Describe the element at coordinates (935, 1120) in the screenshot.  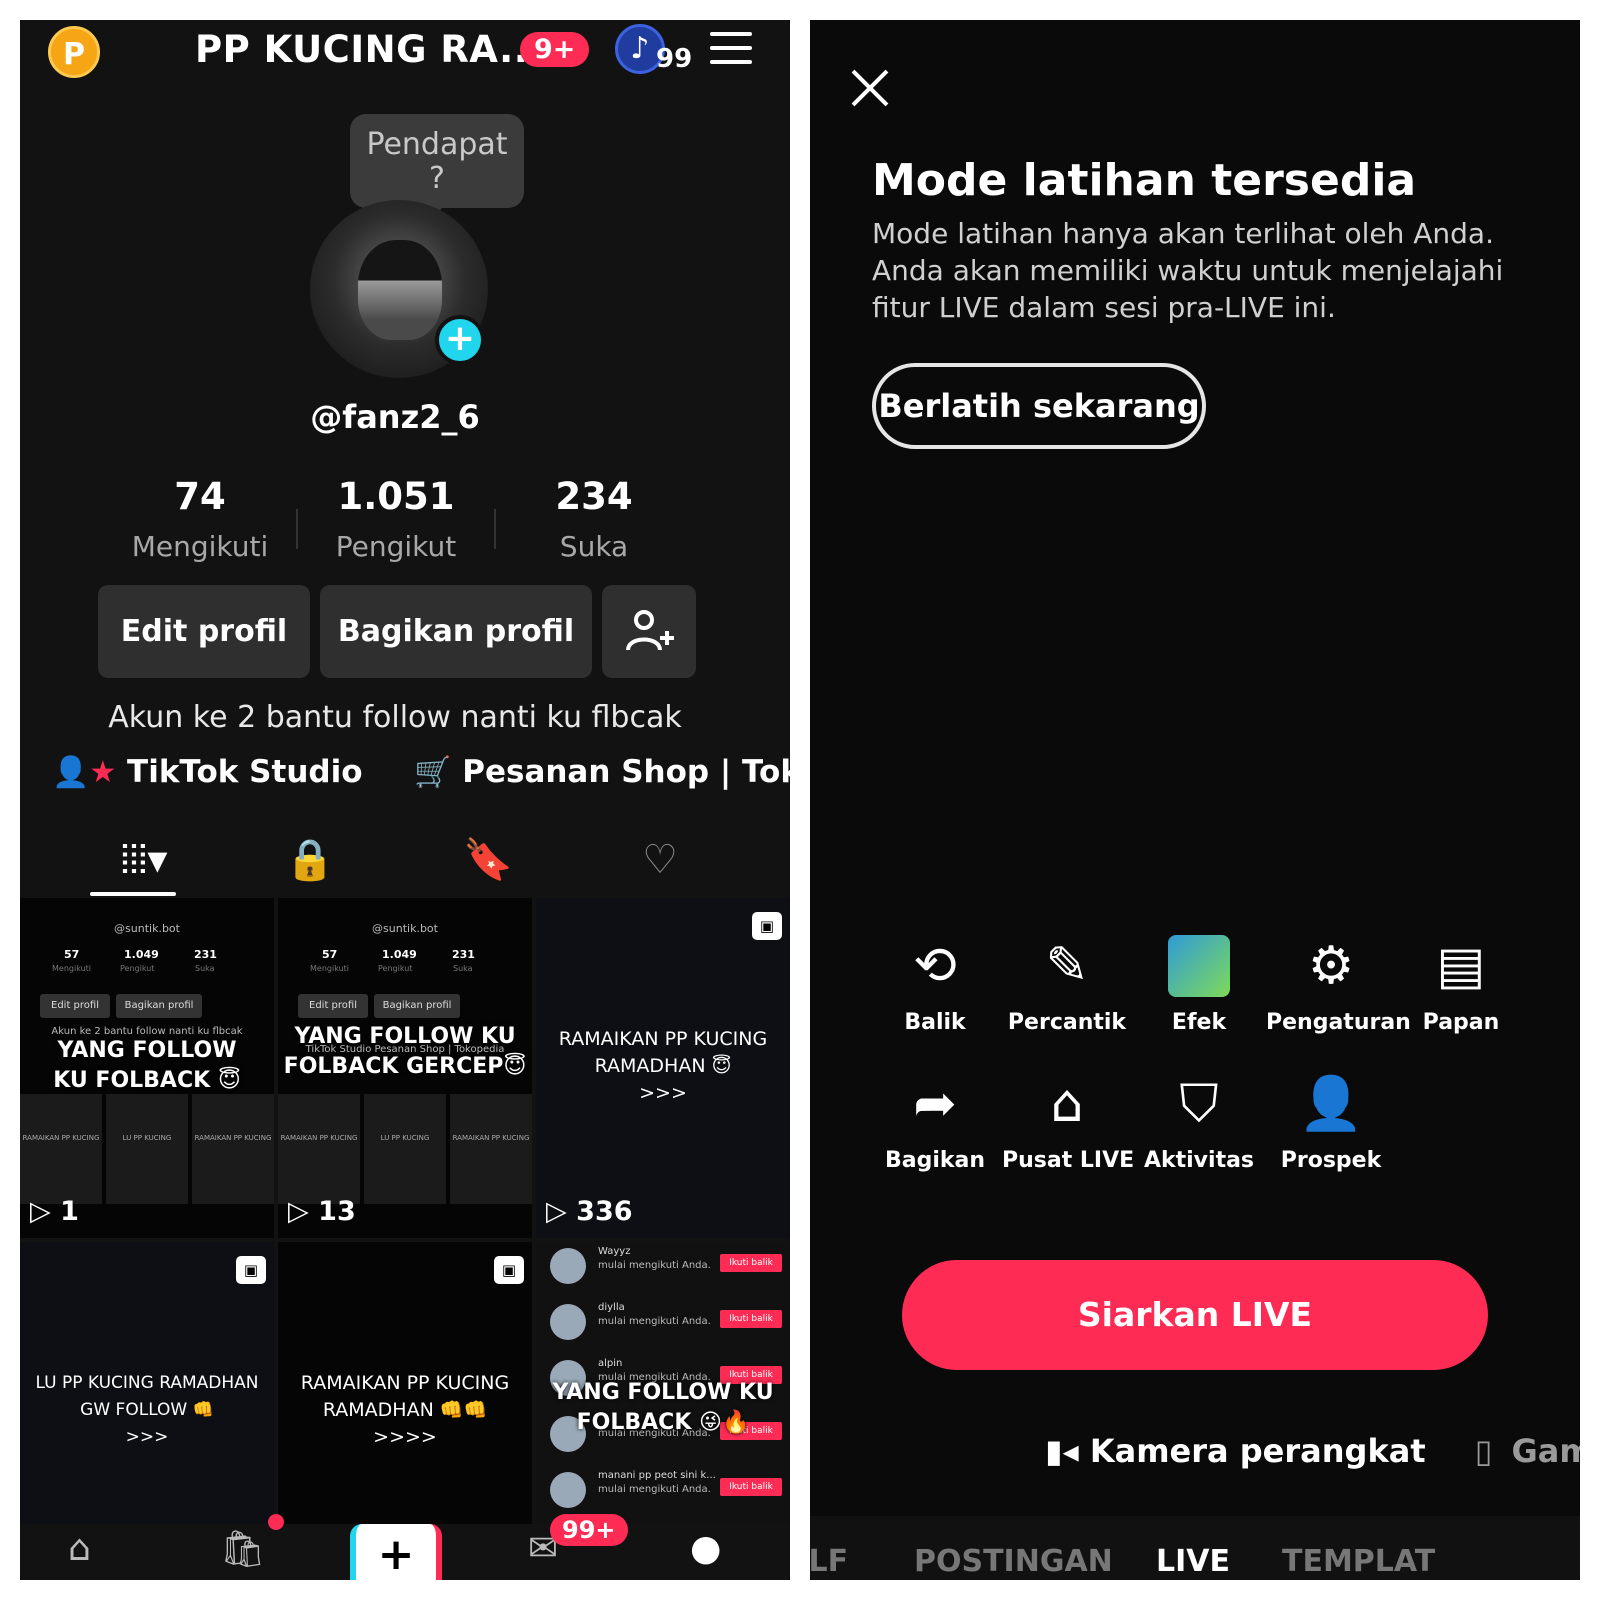
I see `tool-share: ➦ Bagikan` at that location.